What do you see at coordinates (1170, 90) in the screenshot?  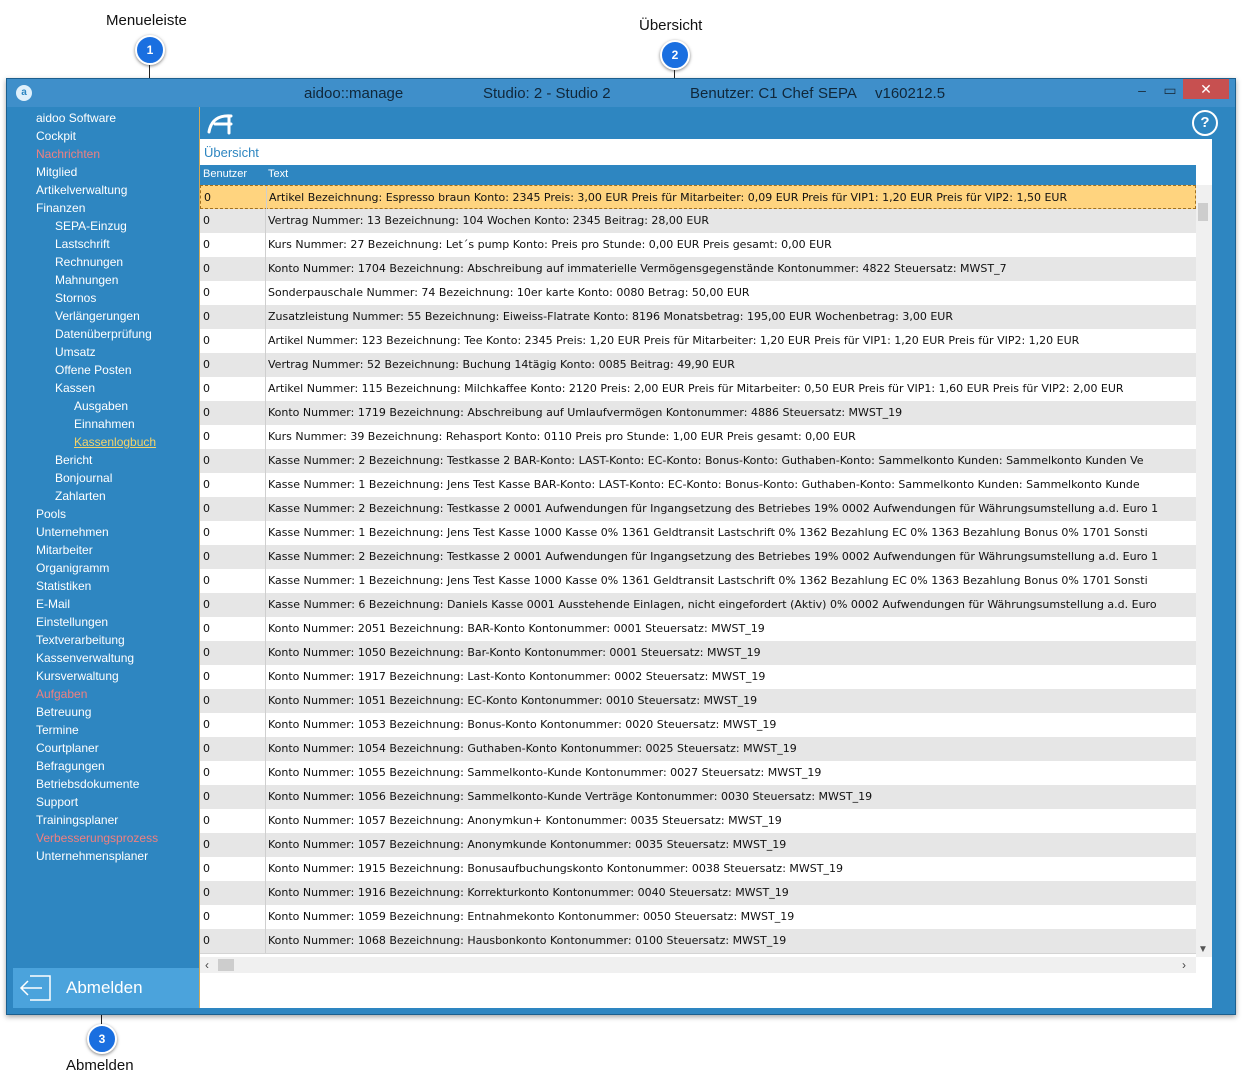 I see `maximize-button: ▭` at bounding box center [1170, 90].